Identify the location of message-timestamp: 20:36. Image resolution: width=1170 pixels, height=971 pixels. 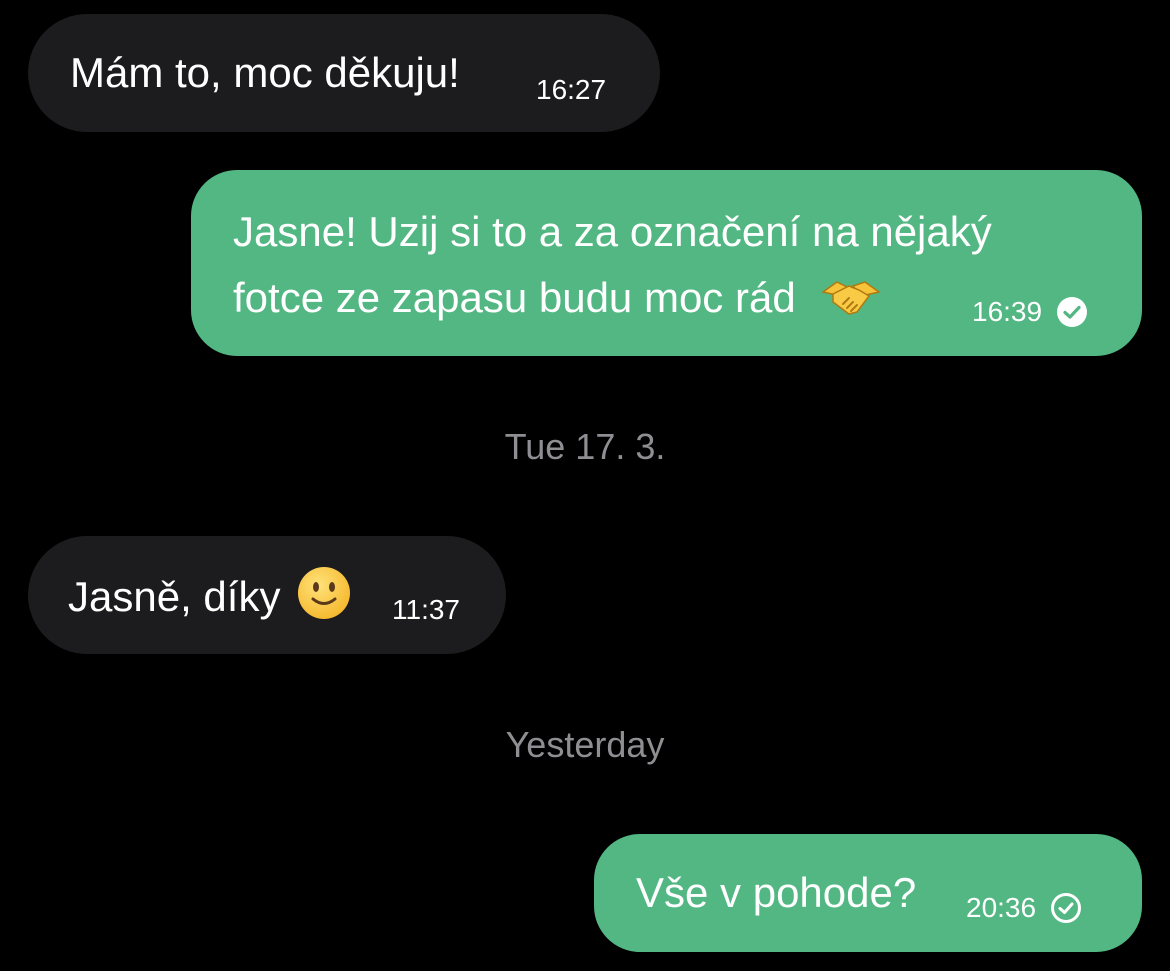
(1001, 907).